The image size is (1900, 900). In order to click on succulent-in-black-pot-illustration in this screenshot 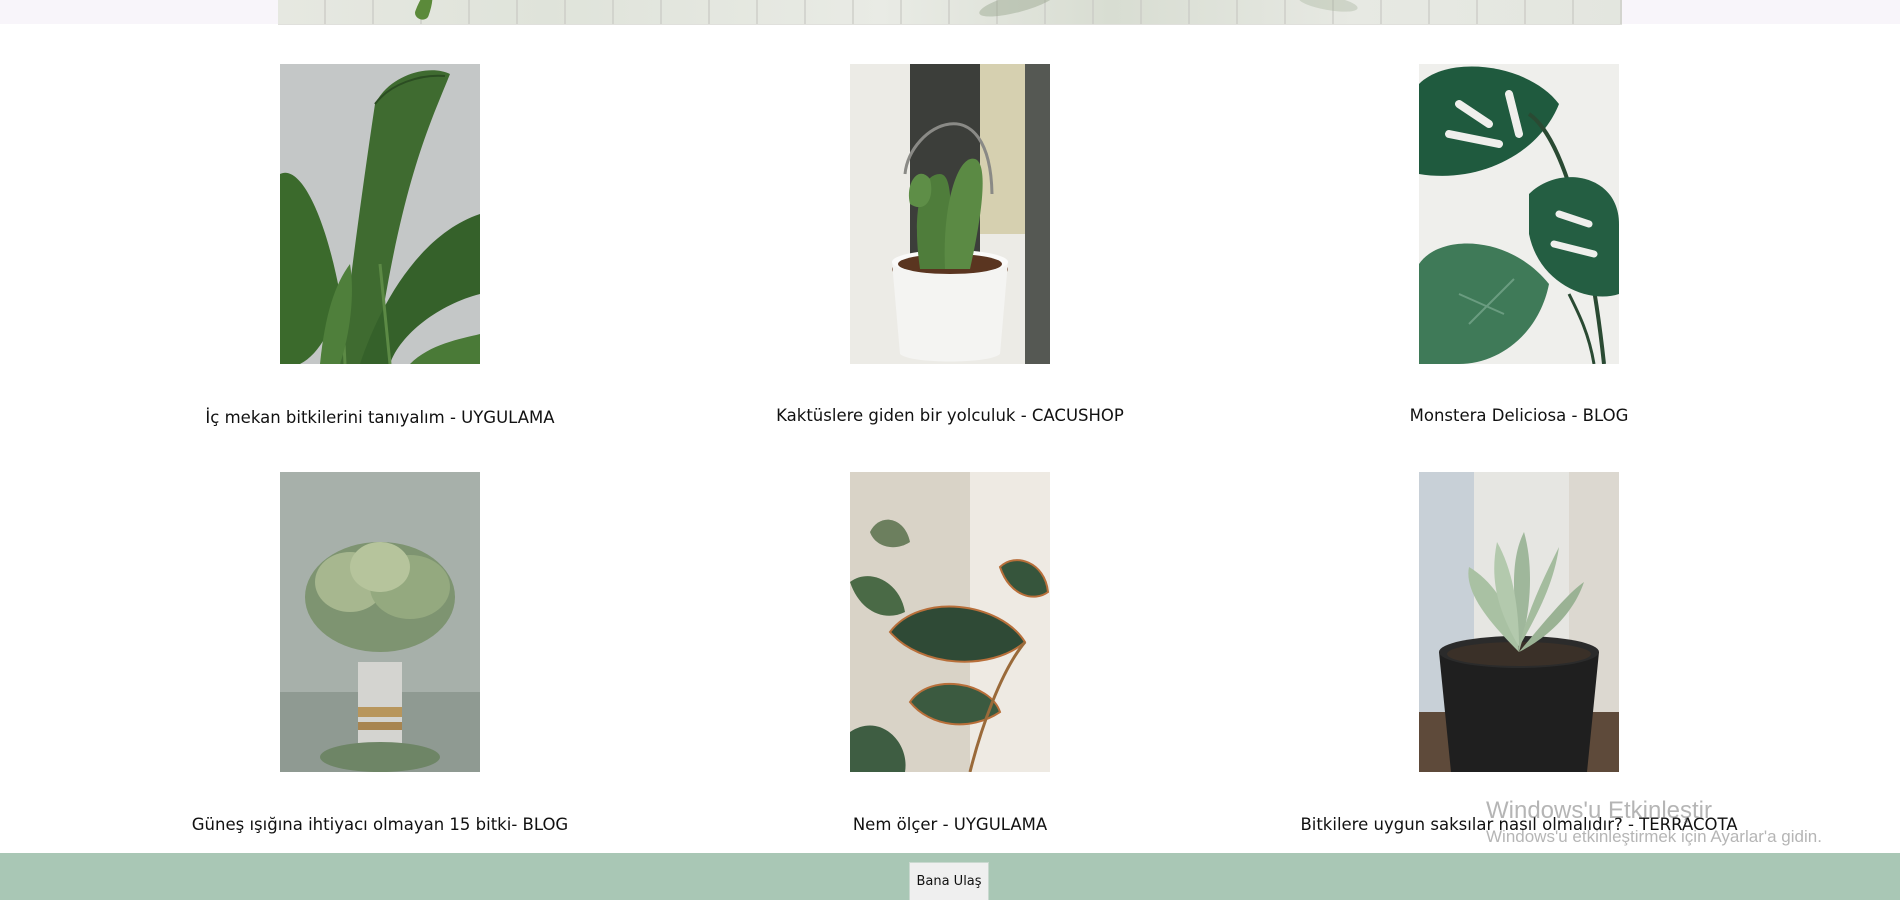, I will do `click(1519, 622)`.